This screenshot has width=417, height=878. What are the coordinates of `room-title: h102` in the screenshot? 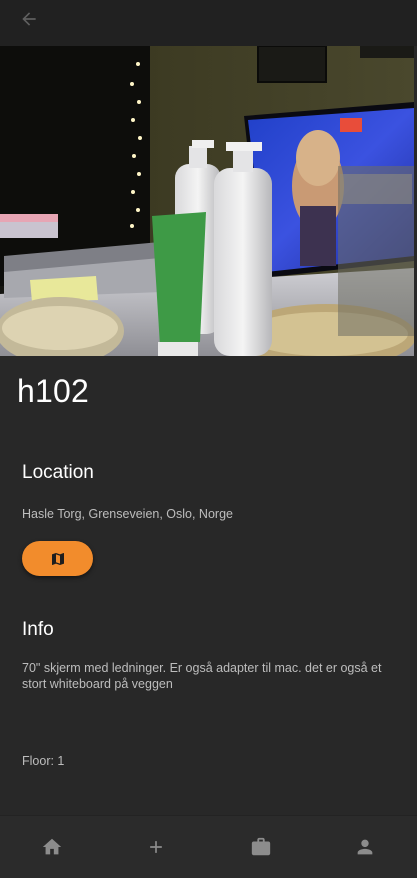 It's located at (53, 391).